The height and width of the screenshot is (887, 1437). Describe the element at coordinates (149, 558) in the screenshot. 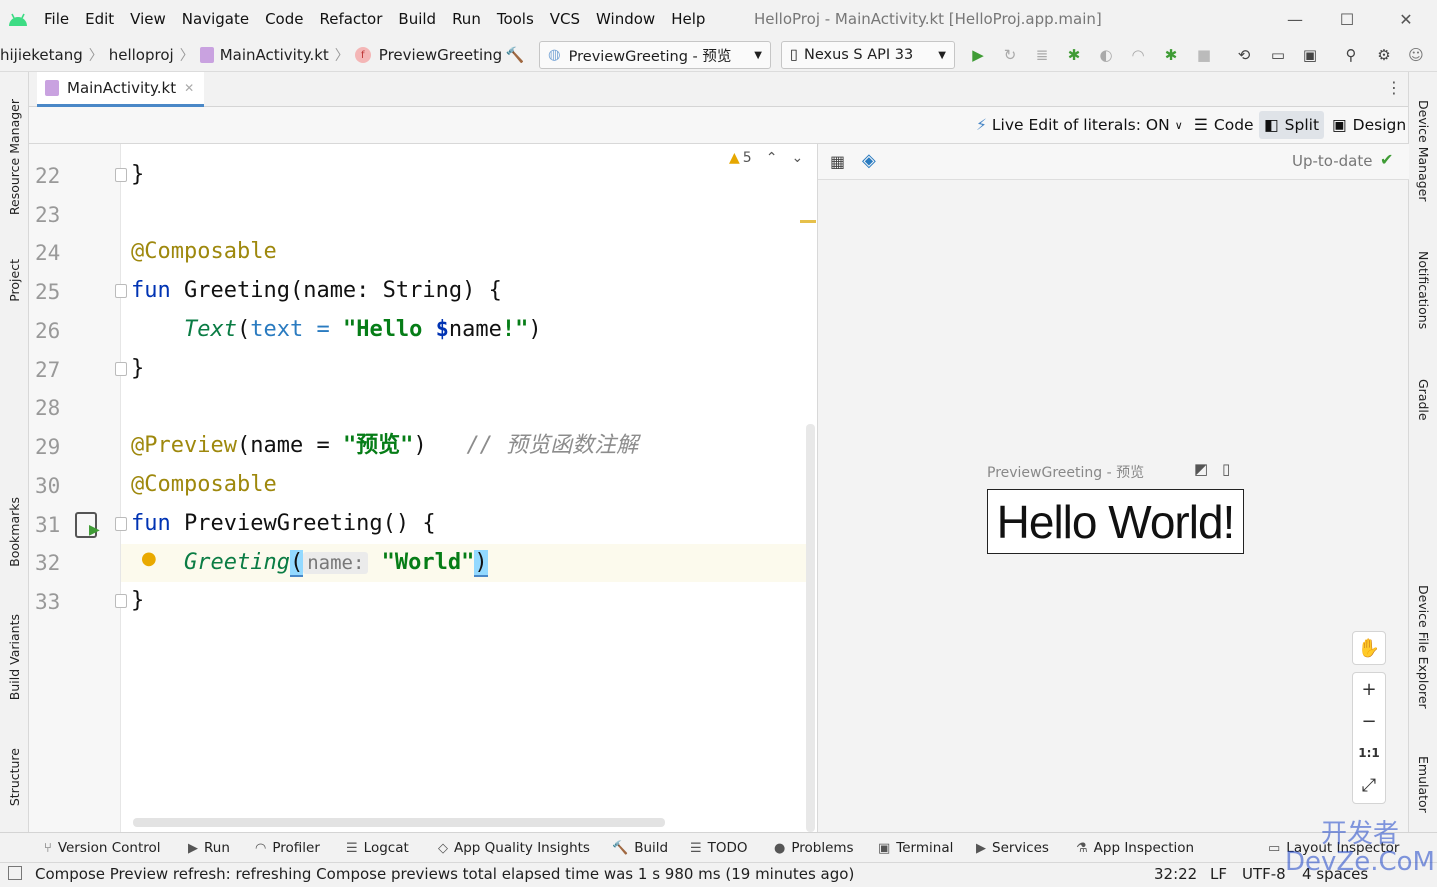

I see `lightbulb-icon: ●` at that location.